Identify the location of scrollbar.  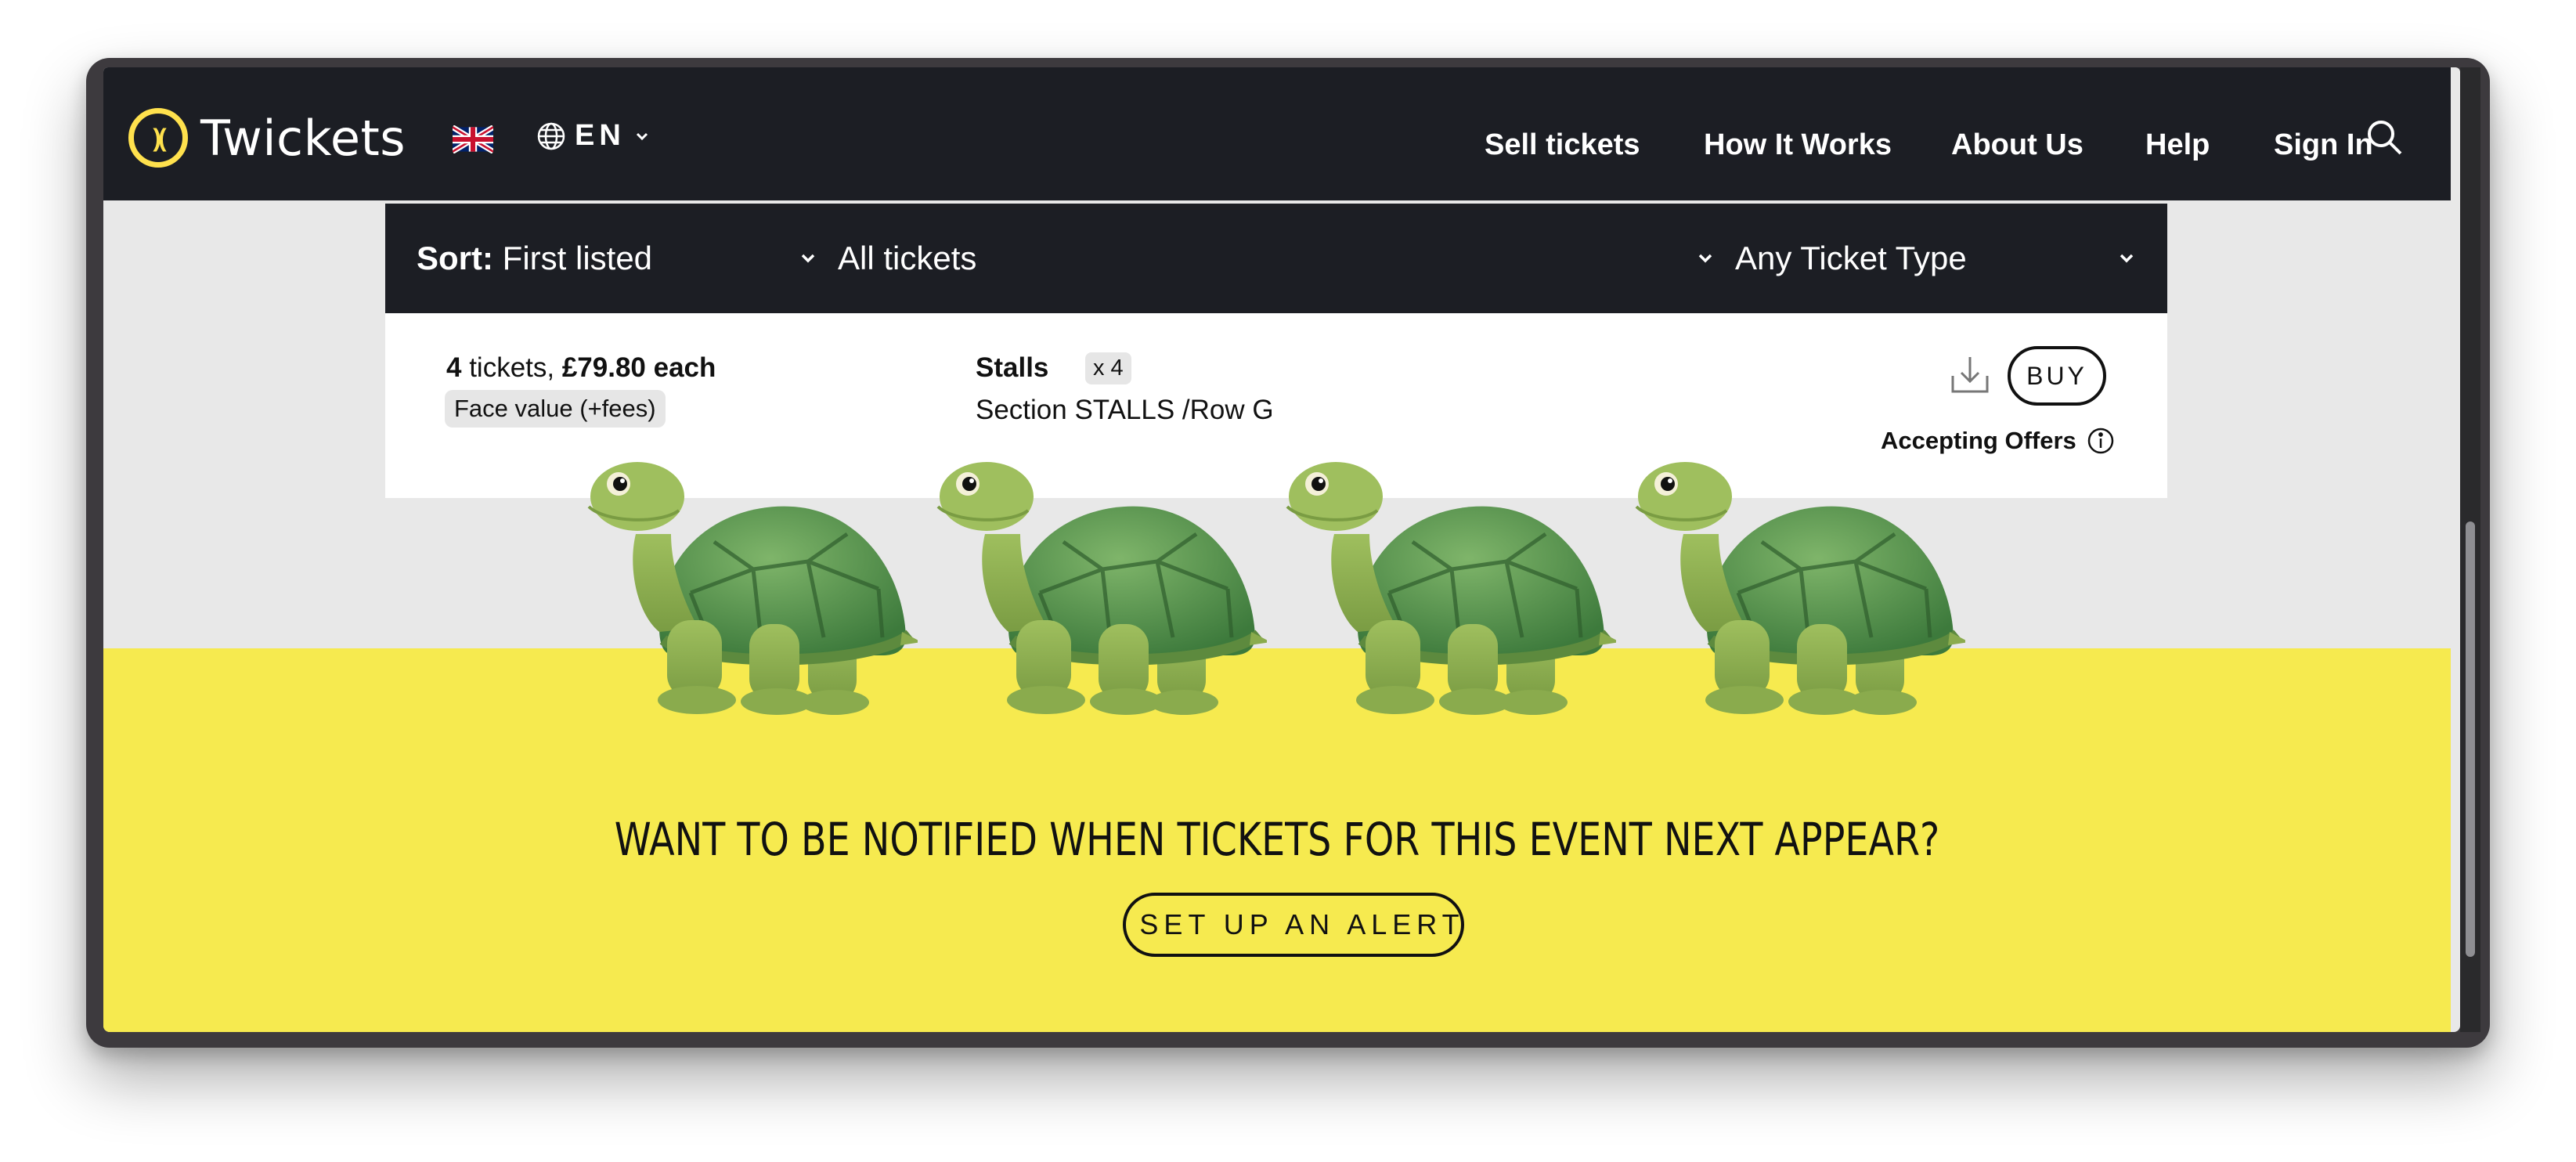
(2470, 549).